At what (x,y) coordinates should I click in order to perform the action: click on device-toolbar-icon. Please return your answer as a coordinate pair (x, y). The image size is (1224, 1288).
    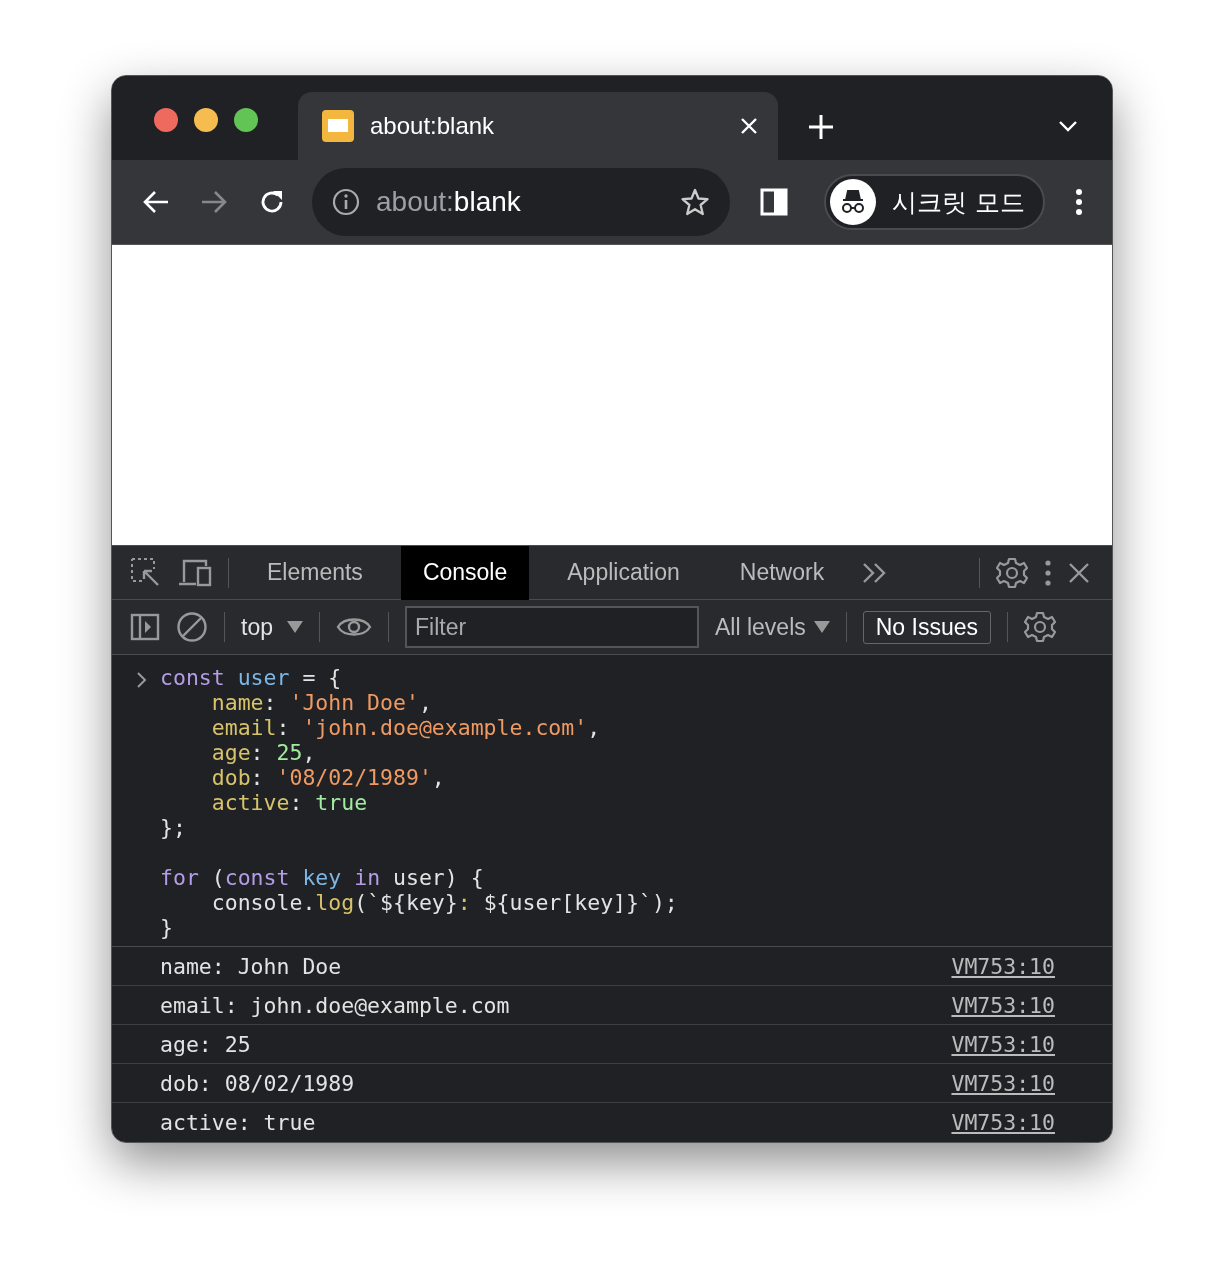
    Looking at the image, I should click on (195, 572).